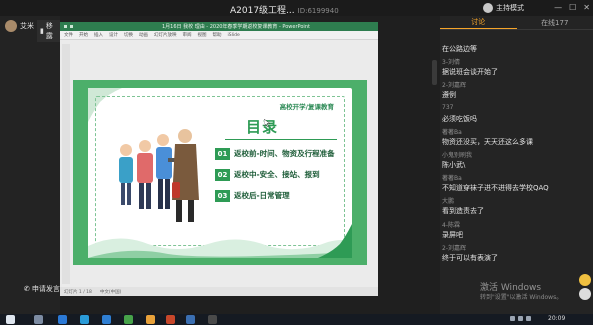 Image resolution: width=593 pixels, height=325 pixels. What do you see at coordinates (78, 292) in the screenshot?
I see `slide-counter: 幻灯片 1 / 18` at bounding box center [78, 292].